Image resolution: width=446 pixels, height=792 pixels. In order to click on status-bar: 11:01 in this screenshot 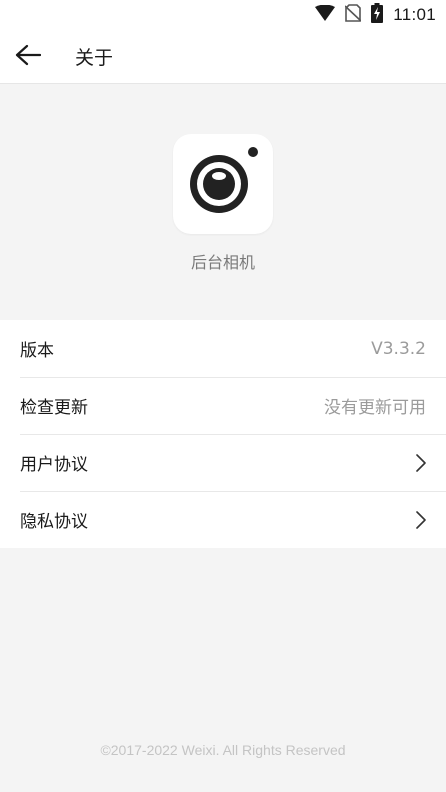, I will do `click(223, 15)`.